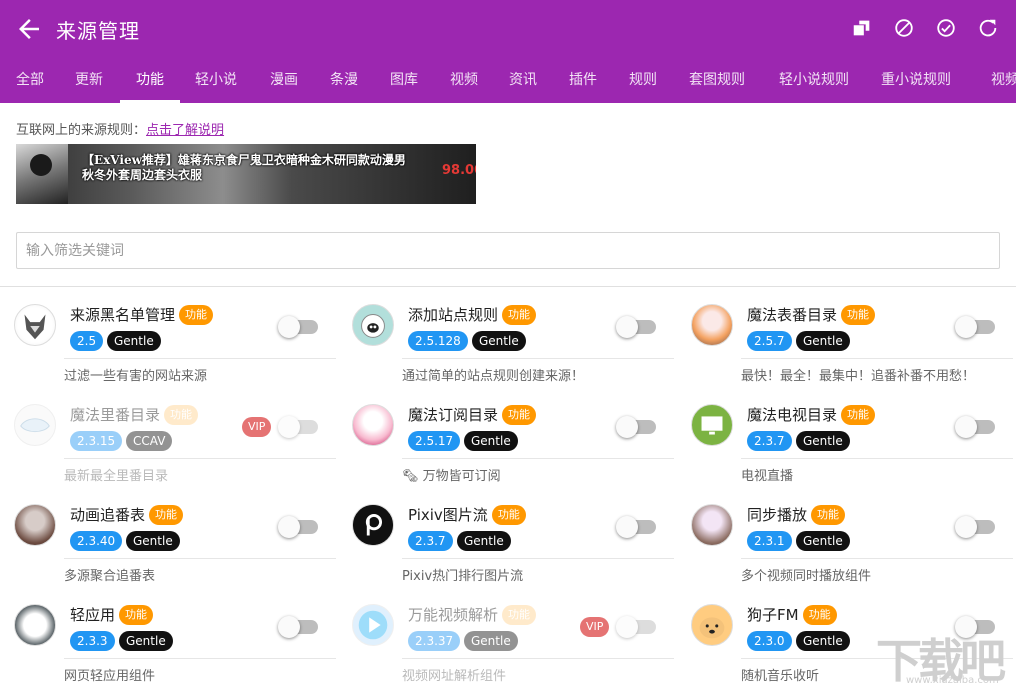  I want to click on version-badge: 2.5.7, so click(769, 341).